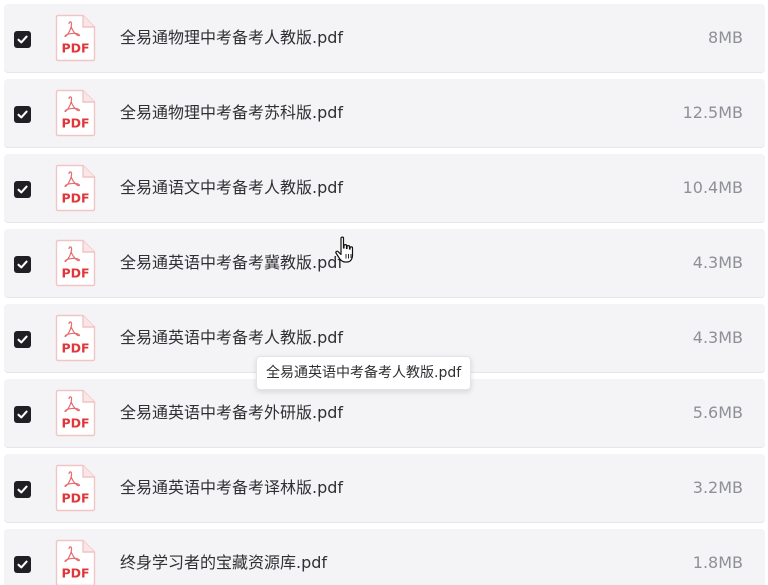  What do you see at coordinates (384, 488) in the screenshot?
I see `file-row: PDF 全易通英语中考备考译林版.pdf 3.2MB` at bounding box center [384, 488].